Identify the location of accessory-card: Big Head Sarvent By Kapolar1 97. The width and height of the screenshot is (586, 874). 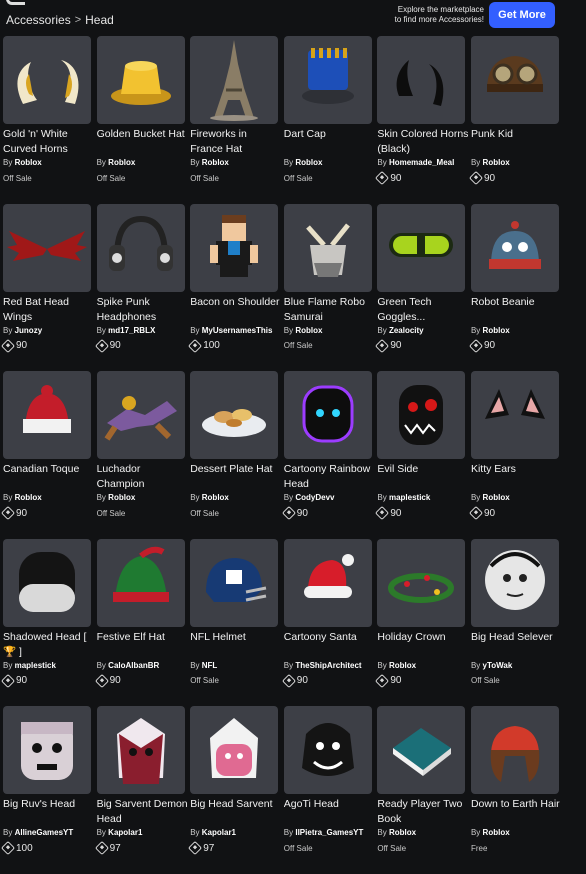
(235, 790).